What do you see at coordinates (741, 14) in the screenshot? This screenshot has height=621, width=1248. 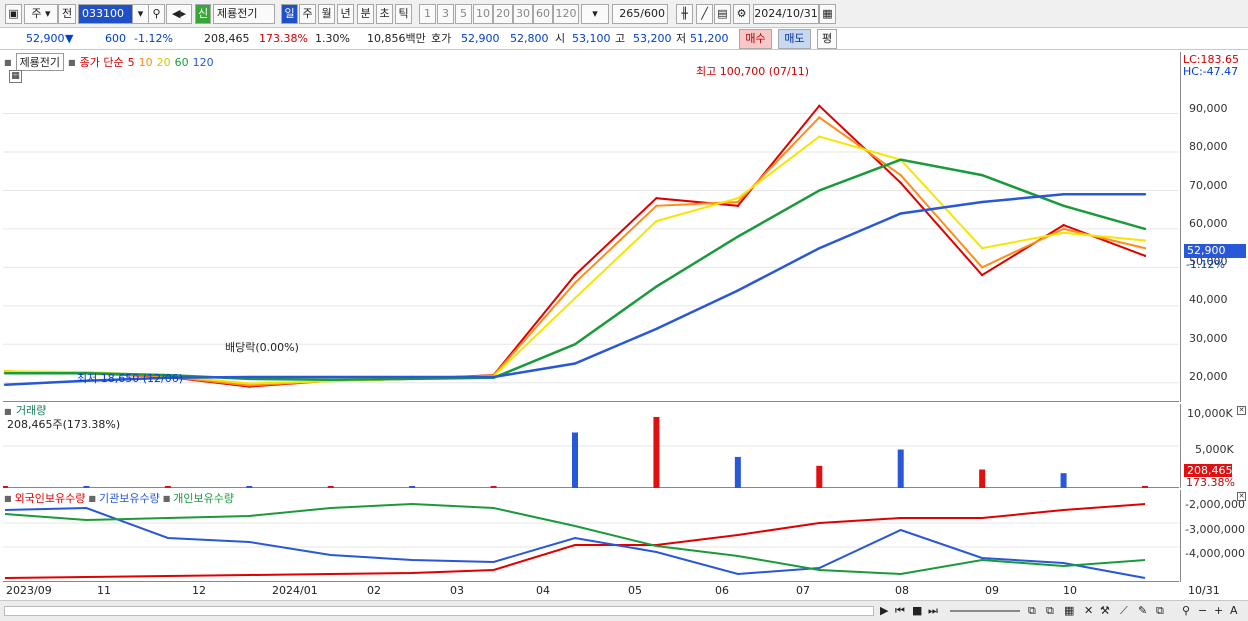 I see `gear-icon: ⚙` at bounding box center [741, 14].